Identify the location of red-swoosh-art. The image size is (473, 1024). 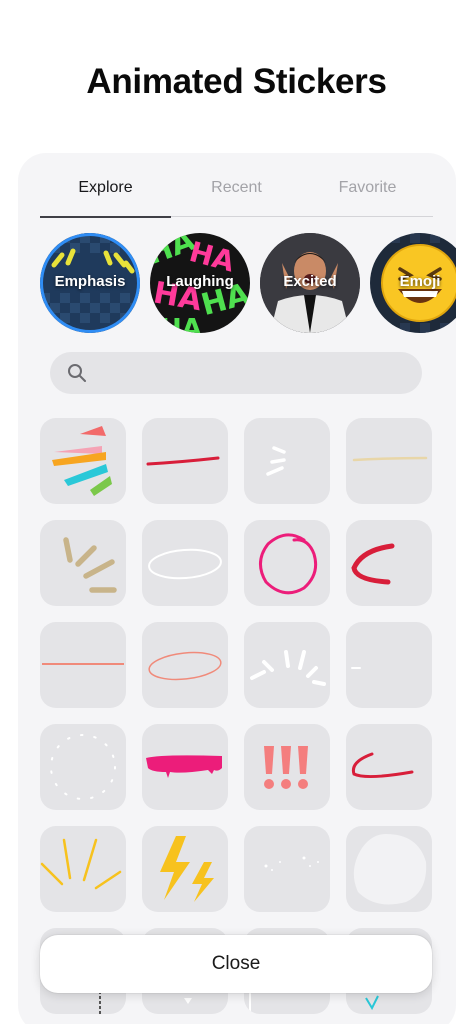
(382, 765).